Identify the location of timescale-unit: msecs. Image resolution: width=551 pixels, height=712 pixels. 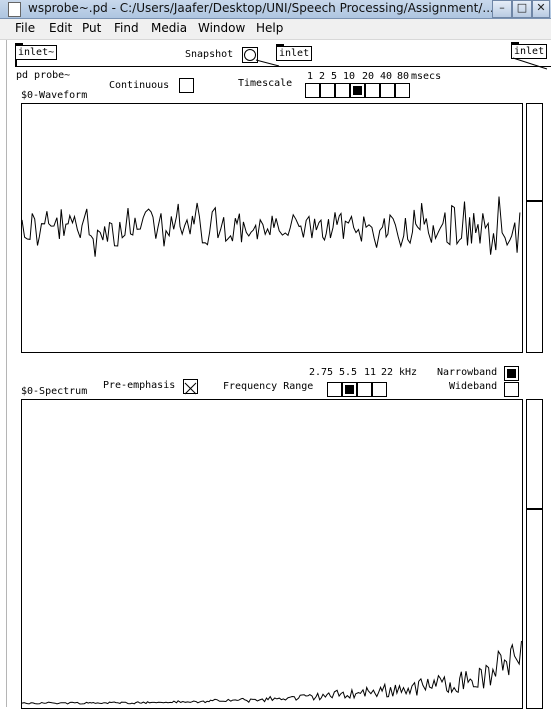
(426, 76).